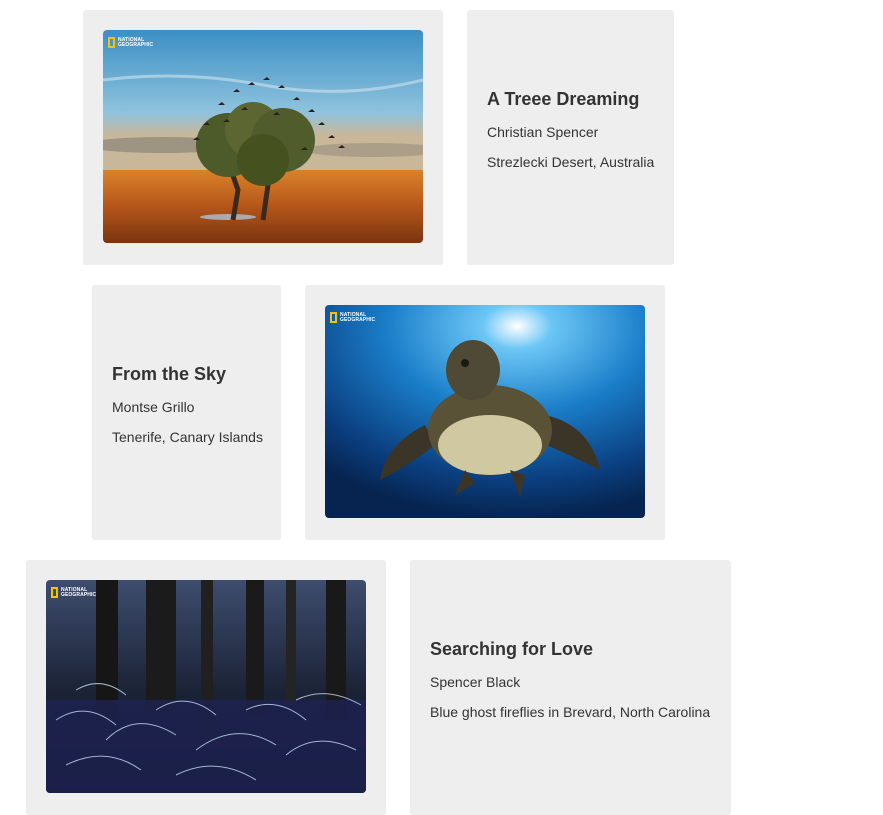  I want to click on card-photographer: Christian Spencer, so click(543, 132).